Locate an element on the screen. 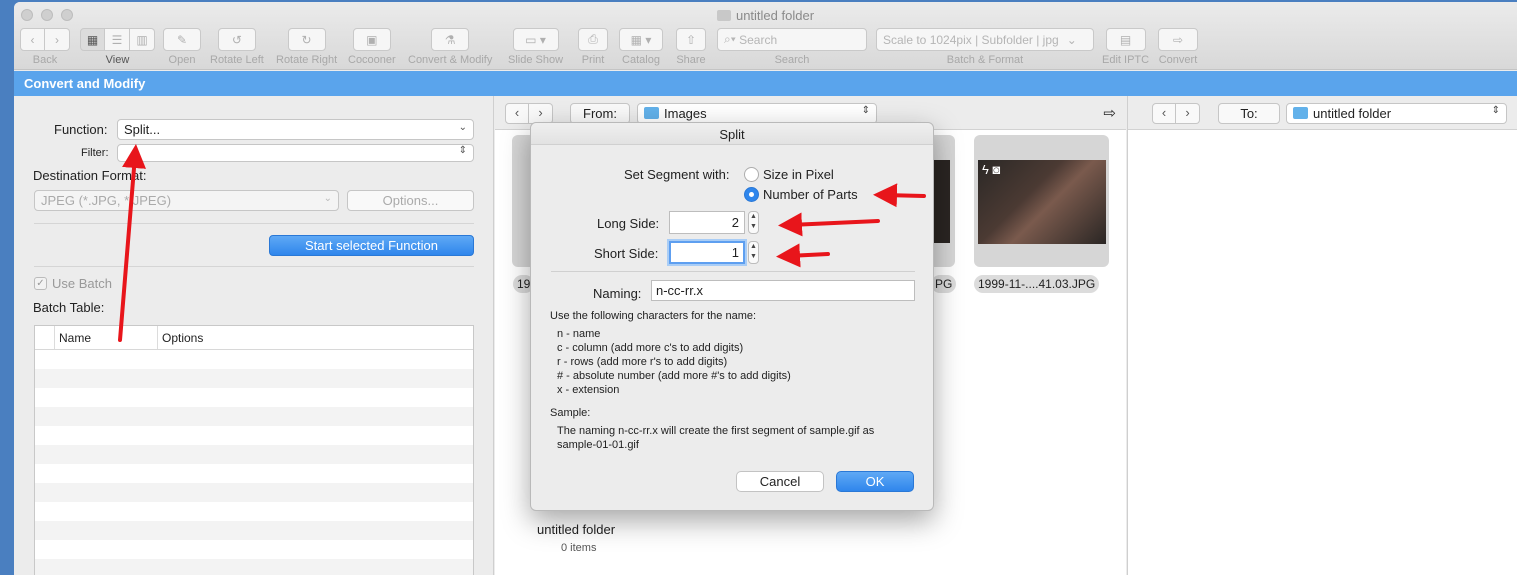 The image size is (1517, 575). grid-view-icon: ▦ is located at coordinates (92, 39).